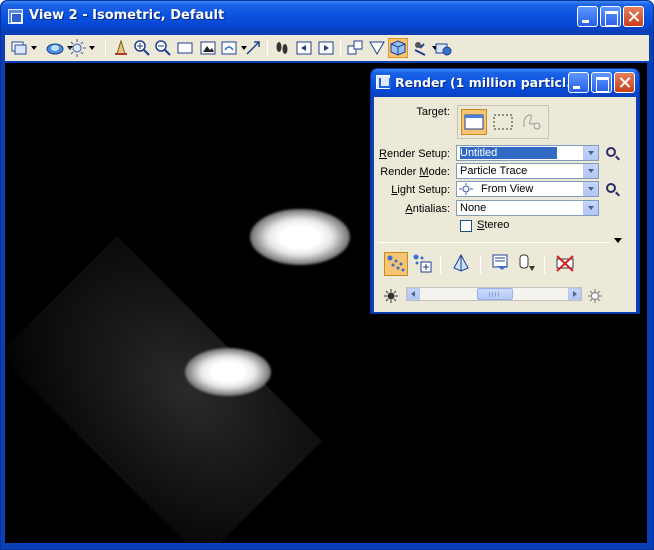 The image size is (654, 550). What do you see at coordinates (527, 189) in the screenshot?
I see `light-setup-select: From View` at bounding box center [527, 189].